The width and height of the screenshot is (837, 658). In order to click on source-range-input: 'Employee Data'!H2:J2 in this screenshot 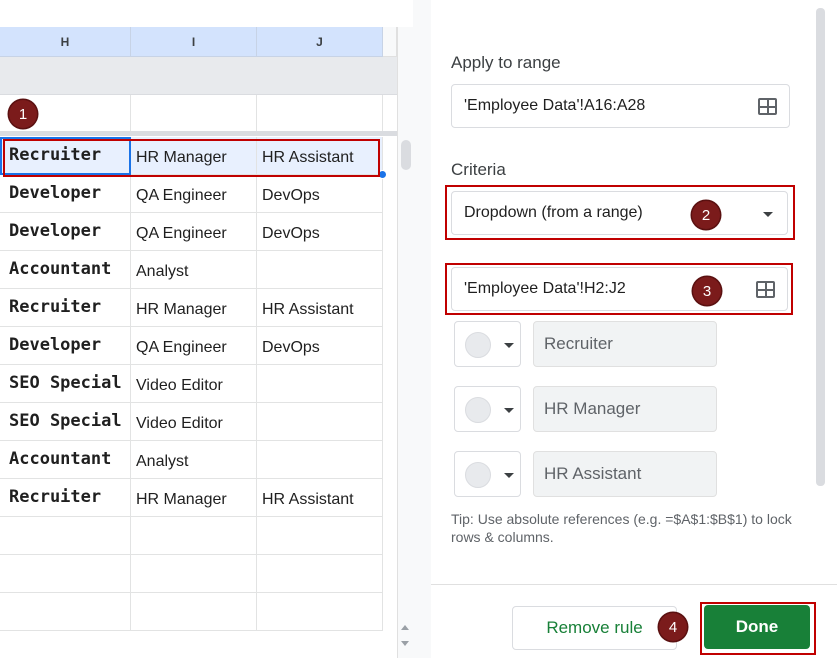, I will do `click(619, 289)`.